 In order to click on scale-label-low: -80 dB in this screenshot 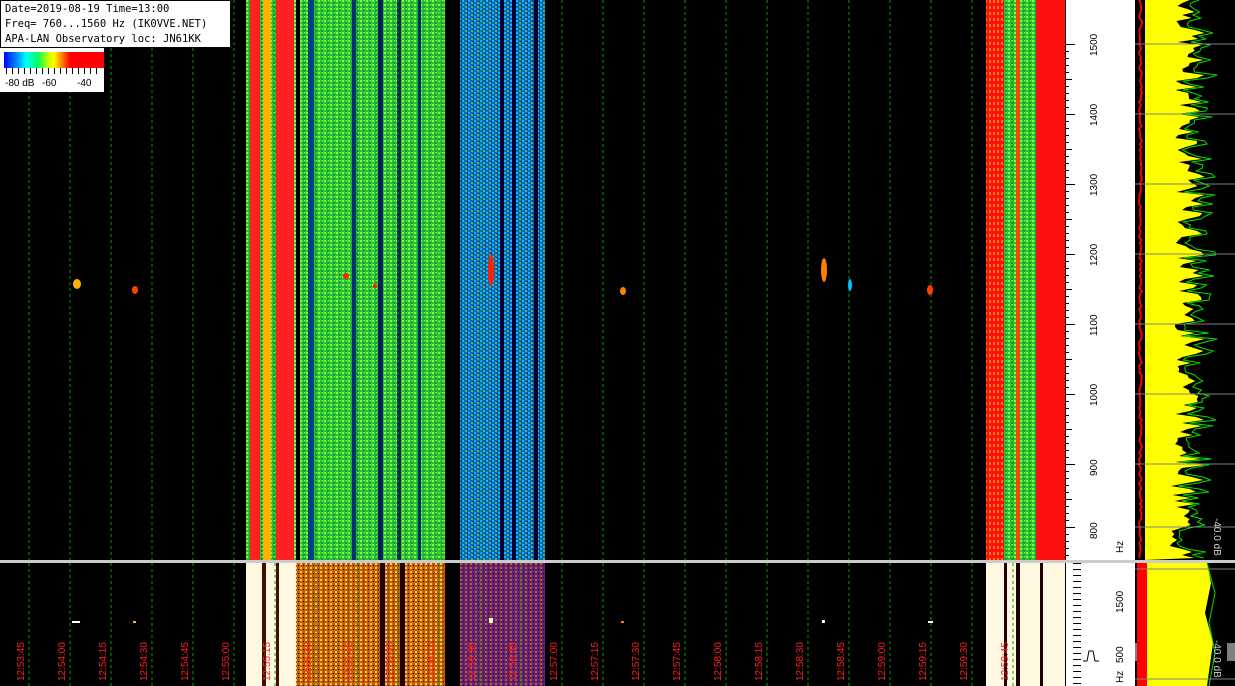, I will do `click(20, 83)`.